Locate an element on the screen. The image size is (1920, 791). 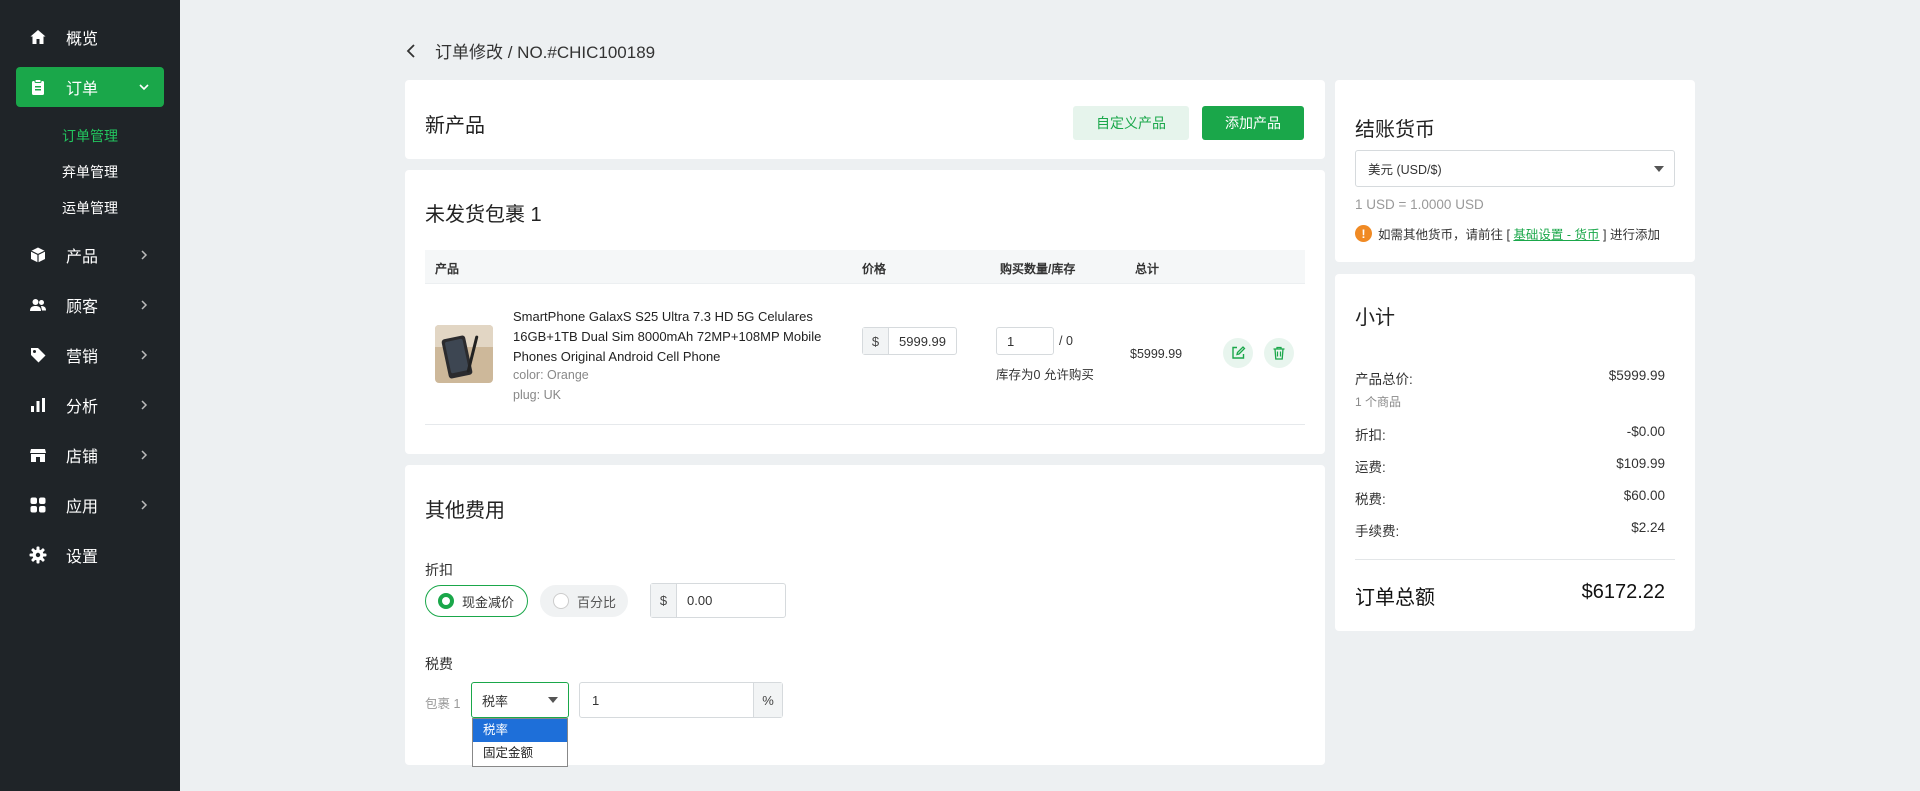
radio-checked-icon is located at coordinates (446, 601).